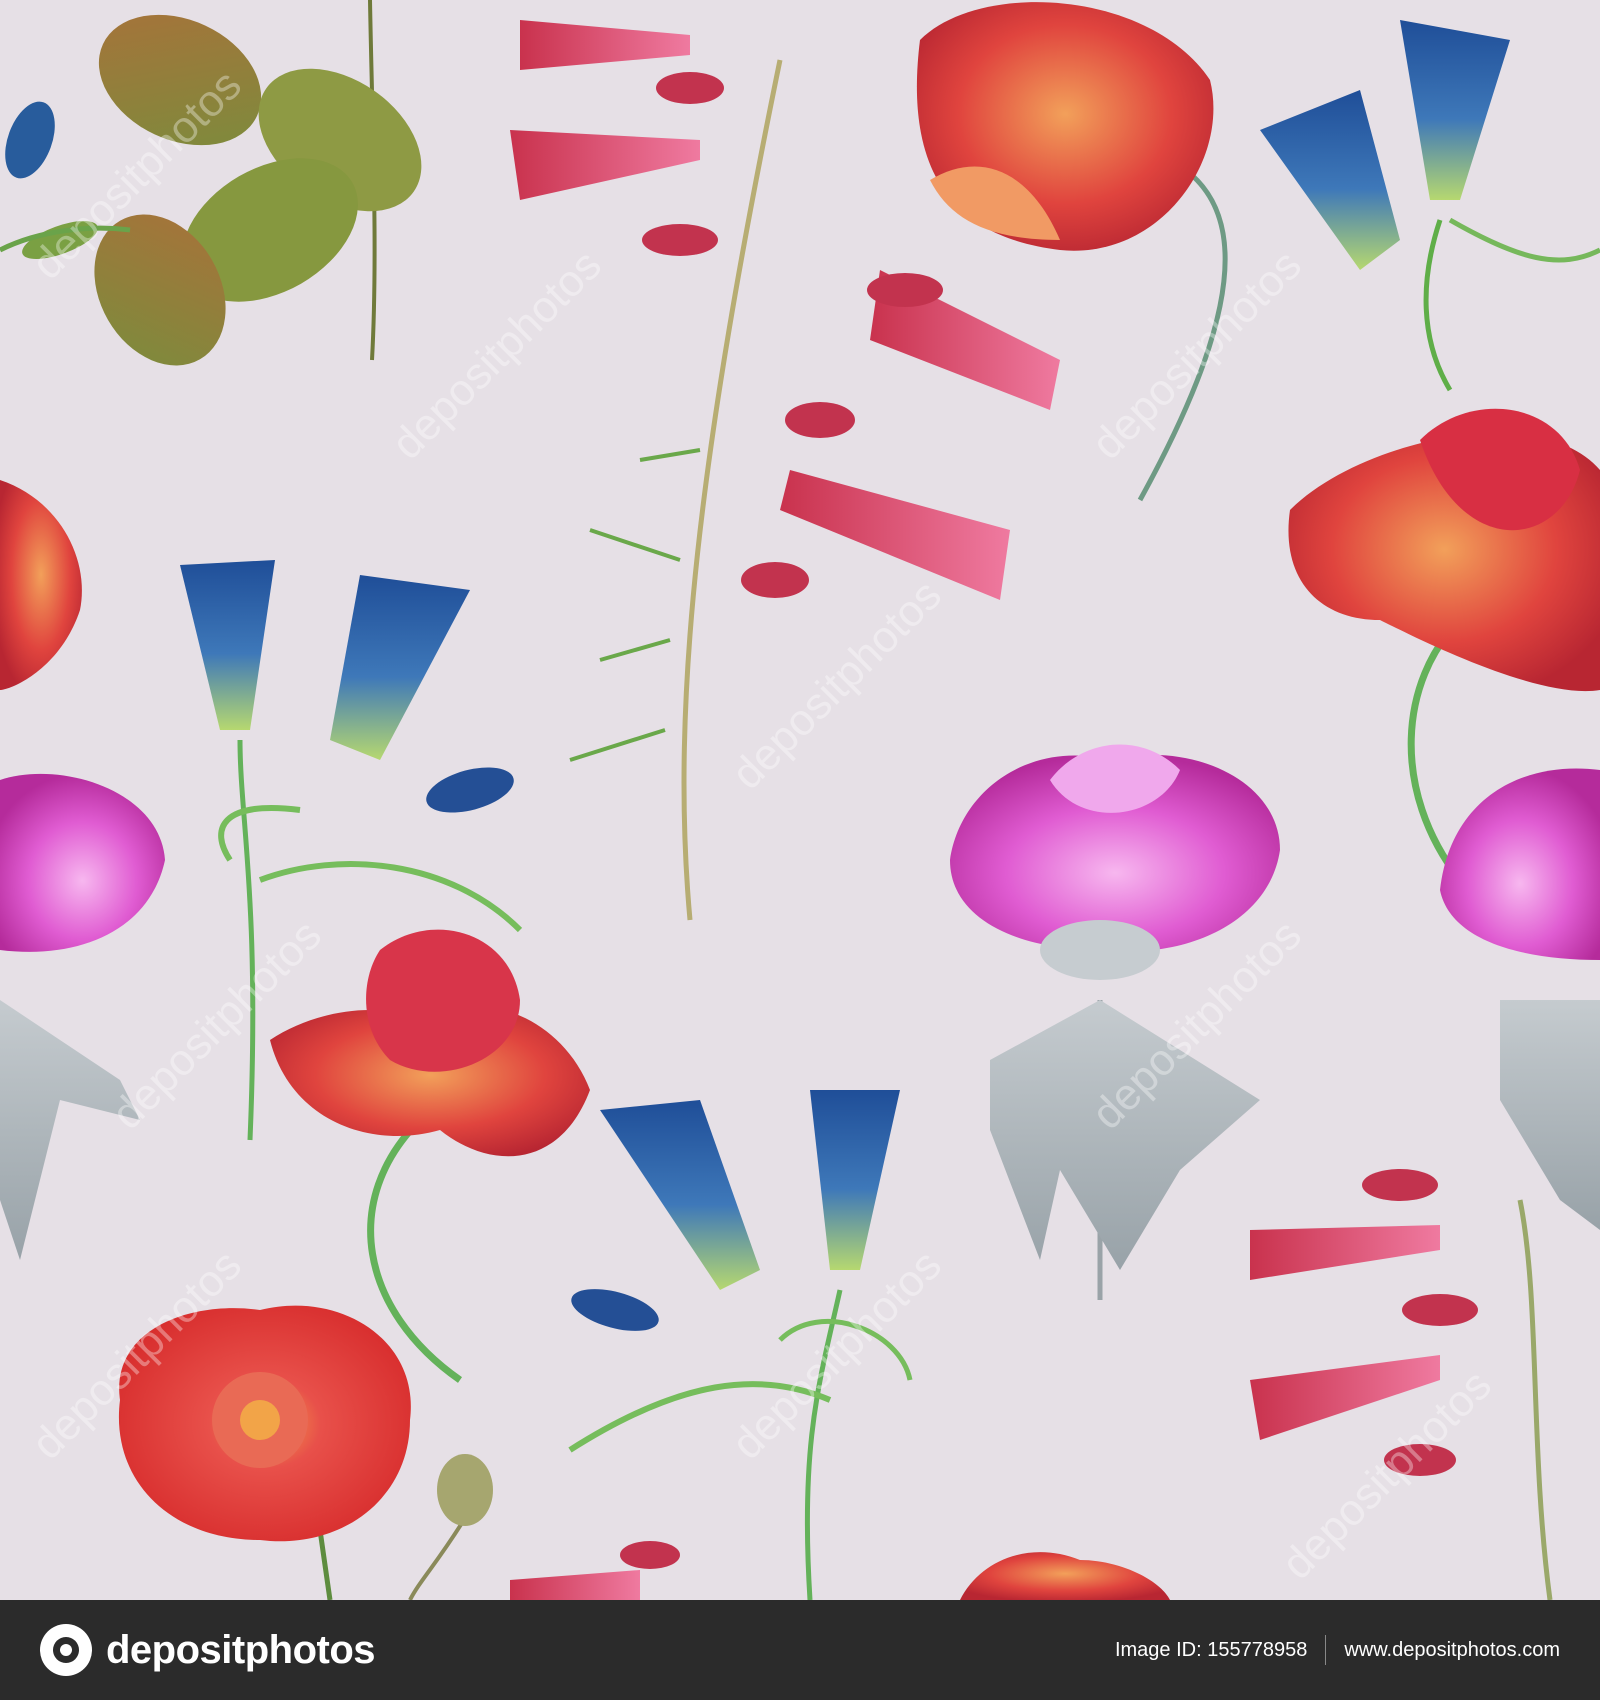  I want to click on gentian-motif-bottom, so click(740, 1345).